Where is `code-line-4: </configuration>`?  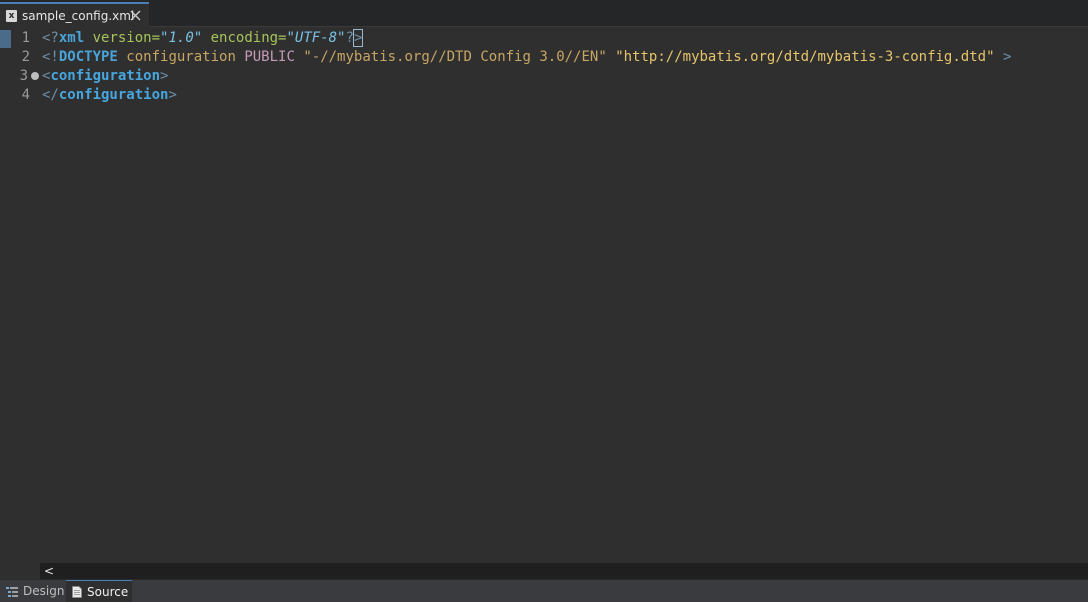 code-line-4: </configuration> is located at coordinates (109, 95).